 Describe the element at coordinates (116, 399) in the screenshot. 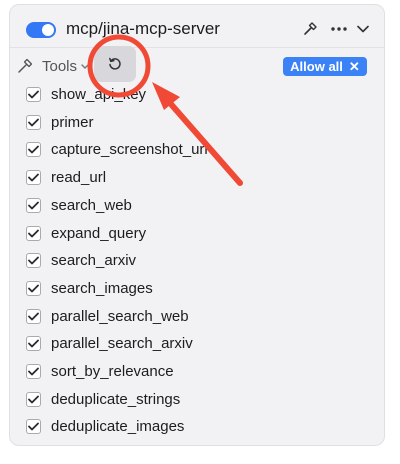

I see `tool-label: deduplicate_strings` at that location.